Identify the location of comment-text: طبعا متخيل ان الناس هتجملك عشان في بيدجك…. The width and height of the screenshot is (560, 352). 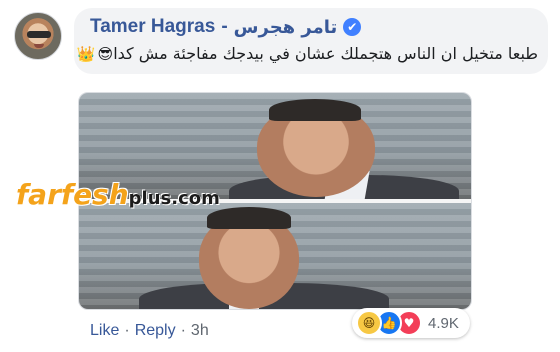
(306, 53).